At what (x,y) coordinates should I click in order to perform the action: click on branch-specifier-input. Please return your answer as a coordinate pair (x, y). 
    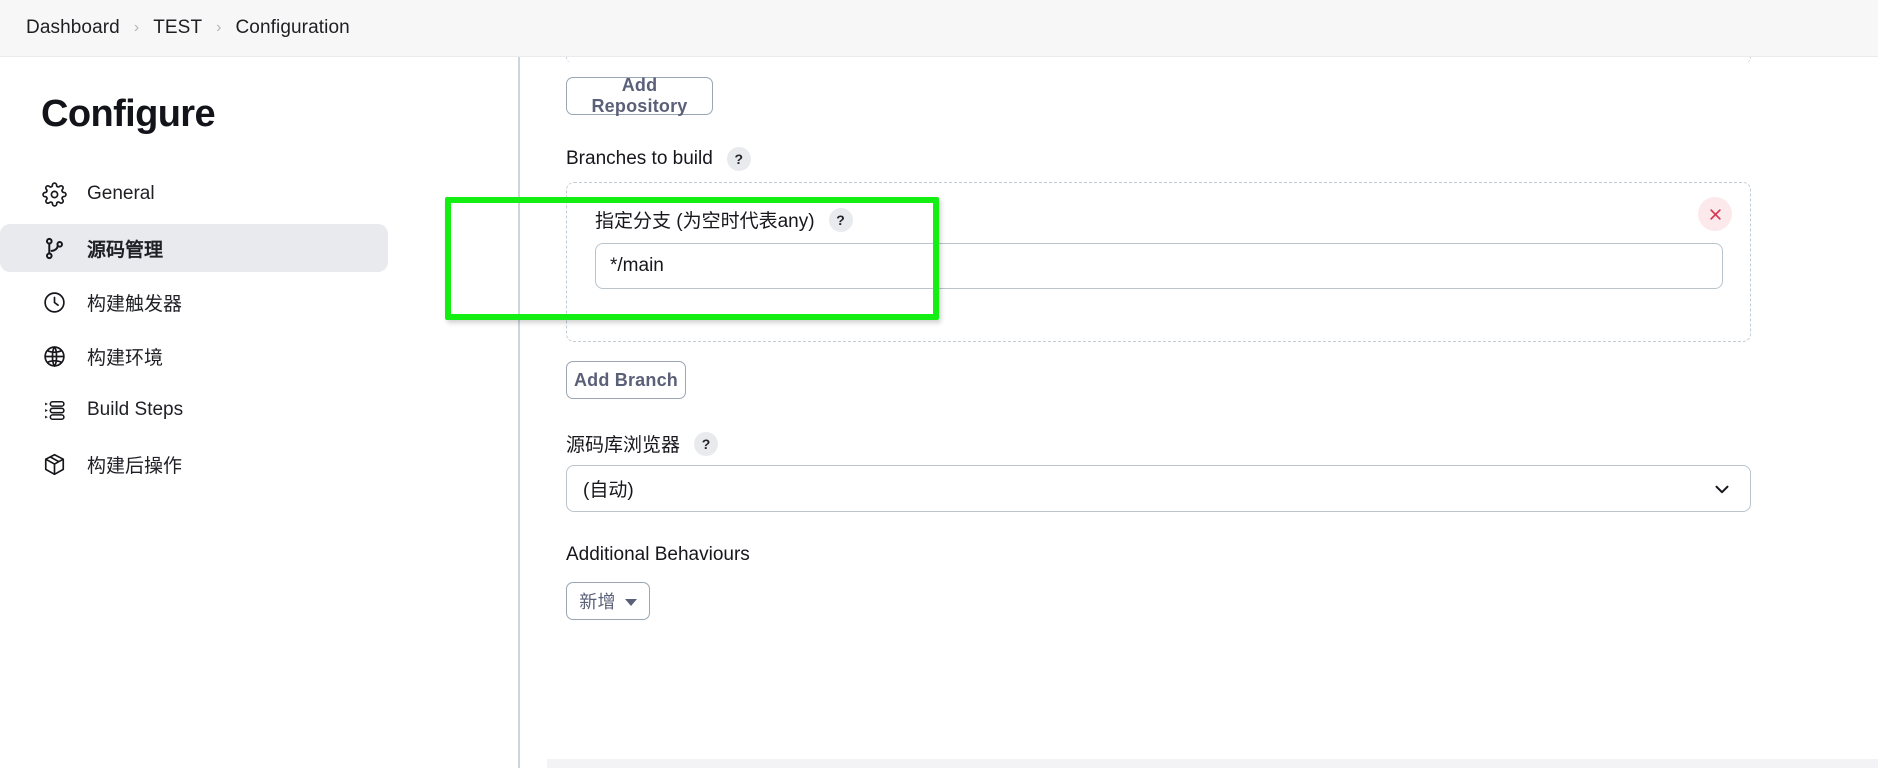
    Looking at the image, I should click on (1159, 266).